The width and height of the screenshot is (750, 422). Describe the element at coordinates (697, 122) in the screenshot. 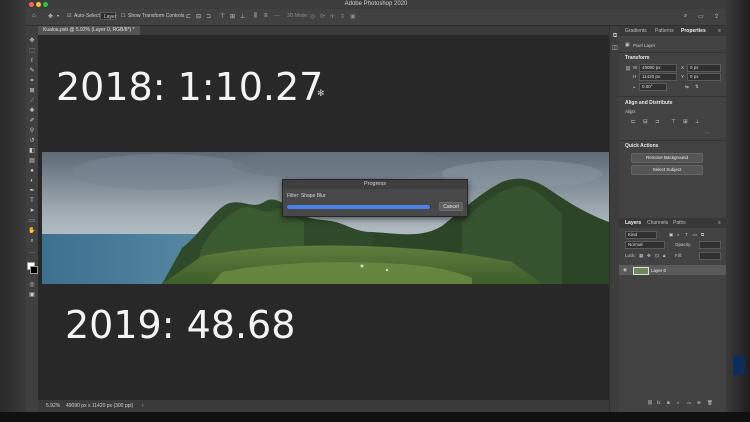

I see `align-bottom-edges-icon: ⊥` at that location.